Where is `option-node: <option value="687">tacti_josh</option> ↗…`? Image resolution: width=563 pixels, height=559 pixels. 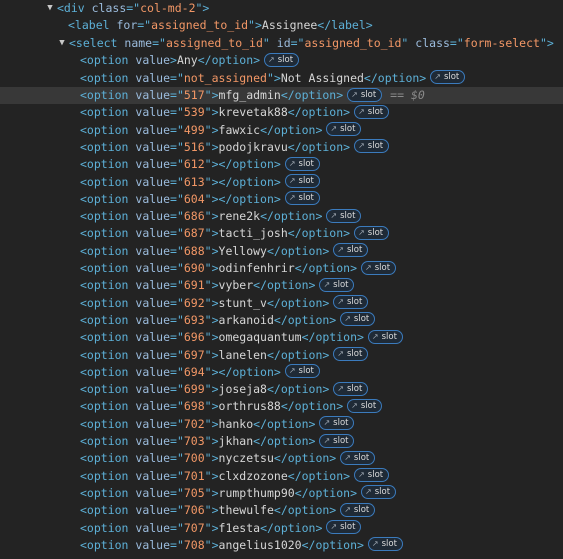 option-node: <option value="687">tacti_josh</option> ↗… is located at coordinates (281, 233).